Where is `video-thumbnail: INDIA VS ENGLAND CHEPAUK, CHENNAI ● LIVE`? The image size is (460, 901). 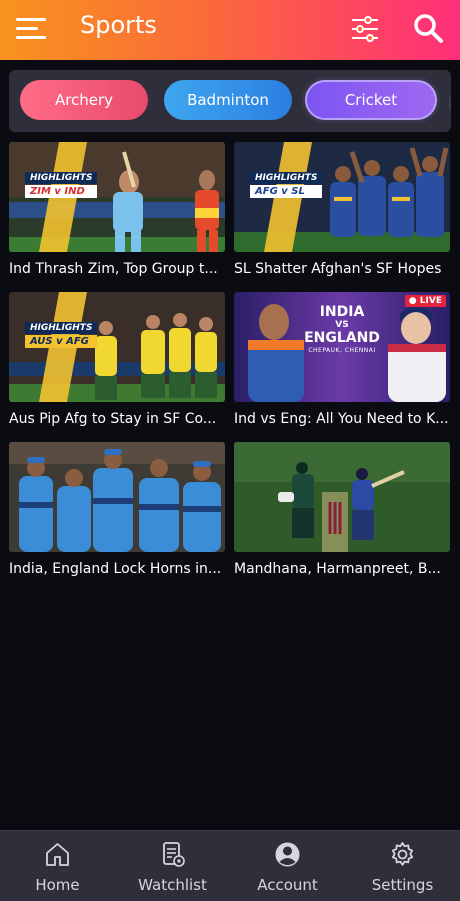
video-thumbnail: INDIA VS ENGLAND CHEPAUK, CHENNAI ● LIVE is located at coordinates (342, 347).